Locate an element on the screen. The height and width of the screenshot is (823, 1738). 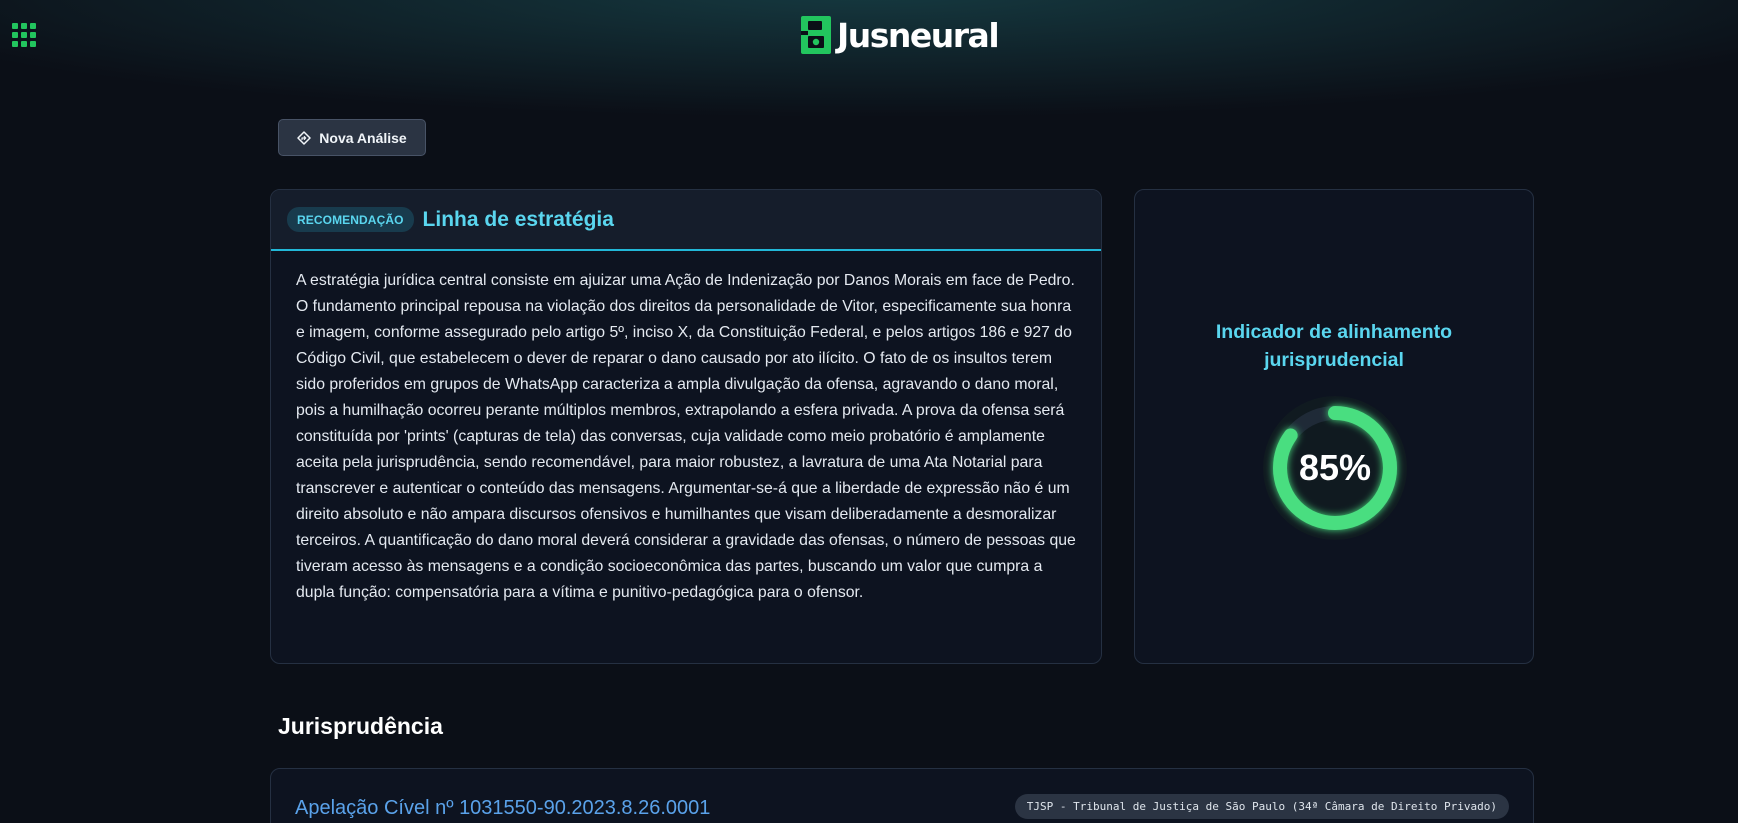
alignment-gauge: 85% is located at coordinates (1335, 468).